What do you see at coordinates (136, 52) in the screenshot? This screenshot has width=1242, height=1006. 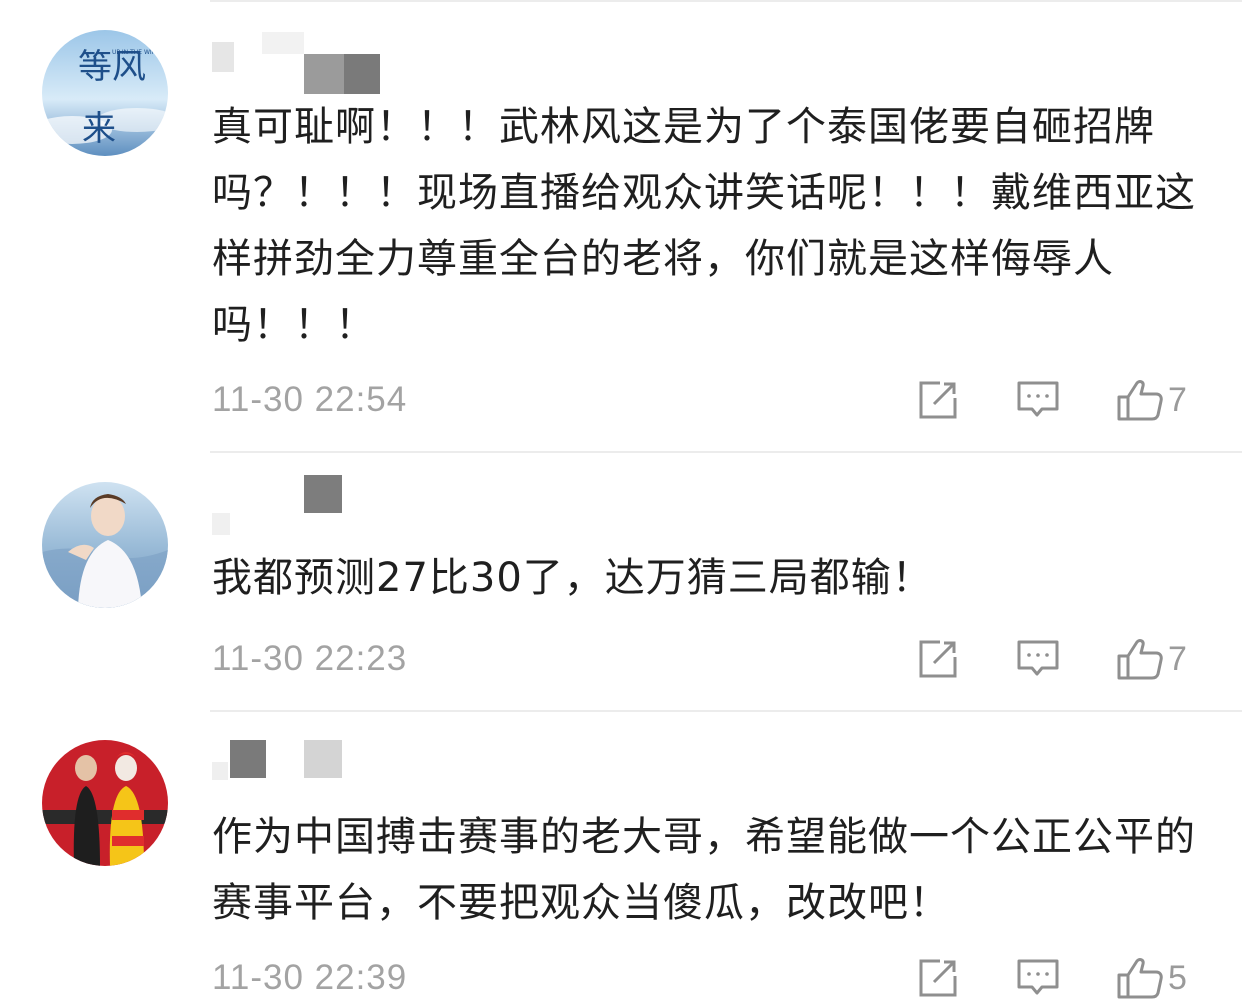 I see `svg-text: UP IN THE WIND` at bounding box center [136, 52].